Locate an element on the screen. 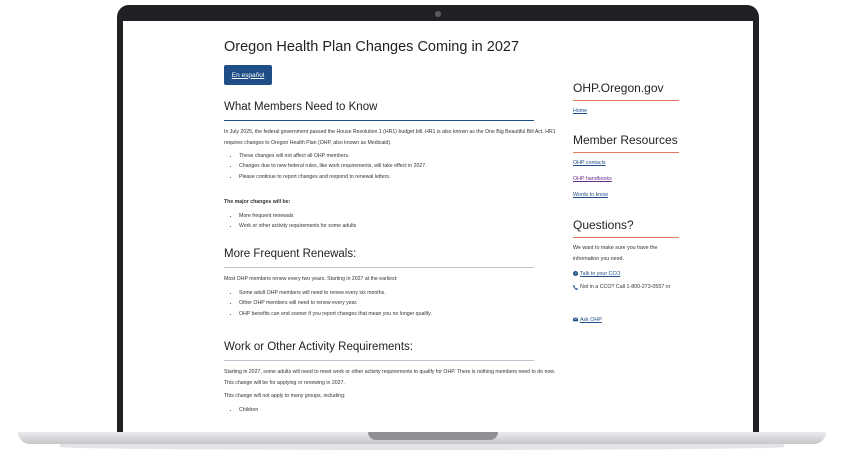  sidebar-questions-heading: Questions? is located at coordinates (603, 225).